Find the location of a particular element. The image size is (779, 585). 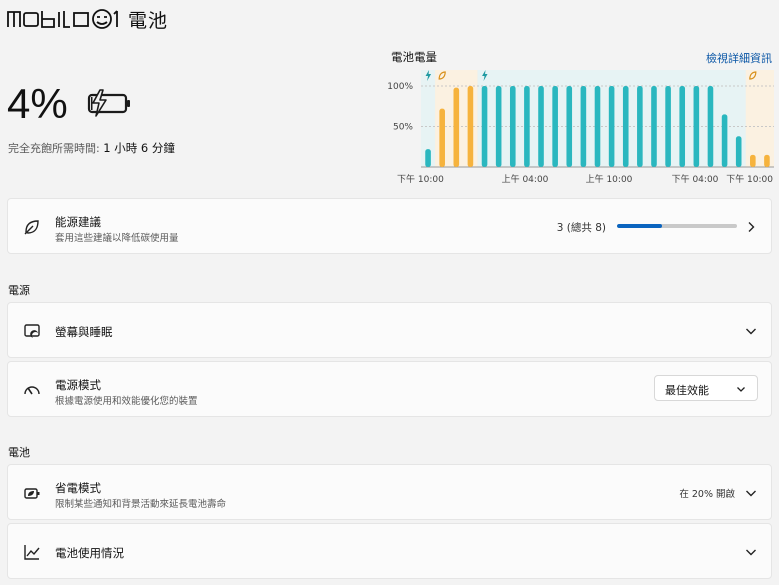

battery-usage-card: 電池使用情況 is located at coordinates (389, 551).